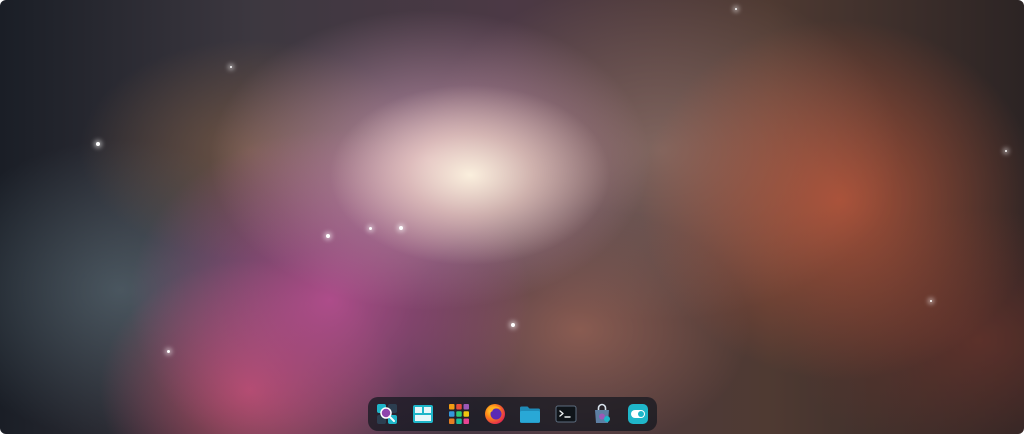 This screenshot has width=1024, height=434. I want to click on search-apps-icon, so click(387, 414).